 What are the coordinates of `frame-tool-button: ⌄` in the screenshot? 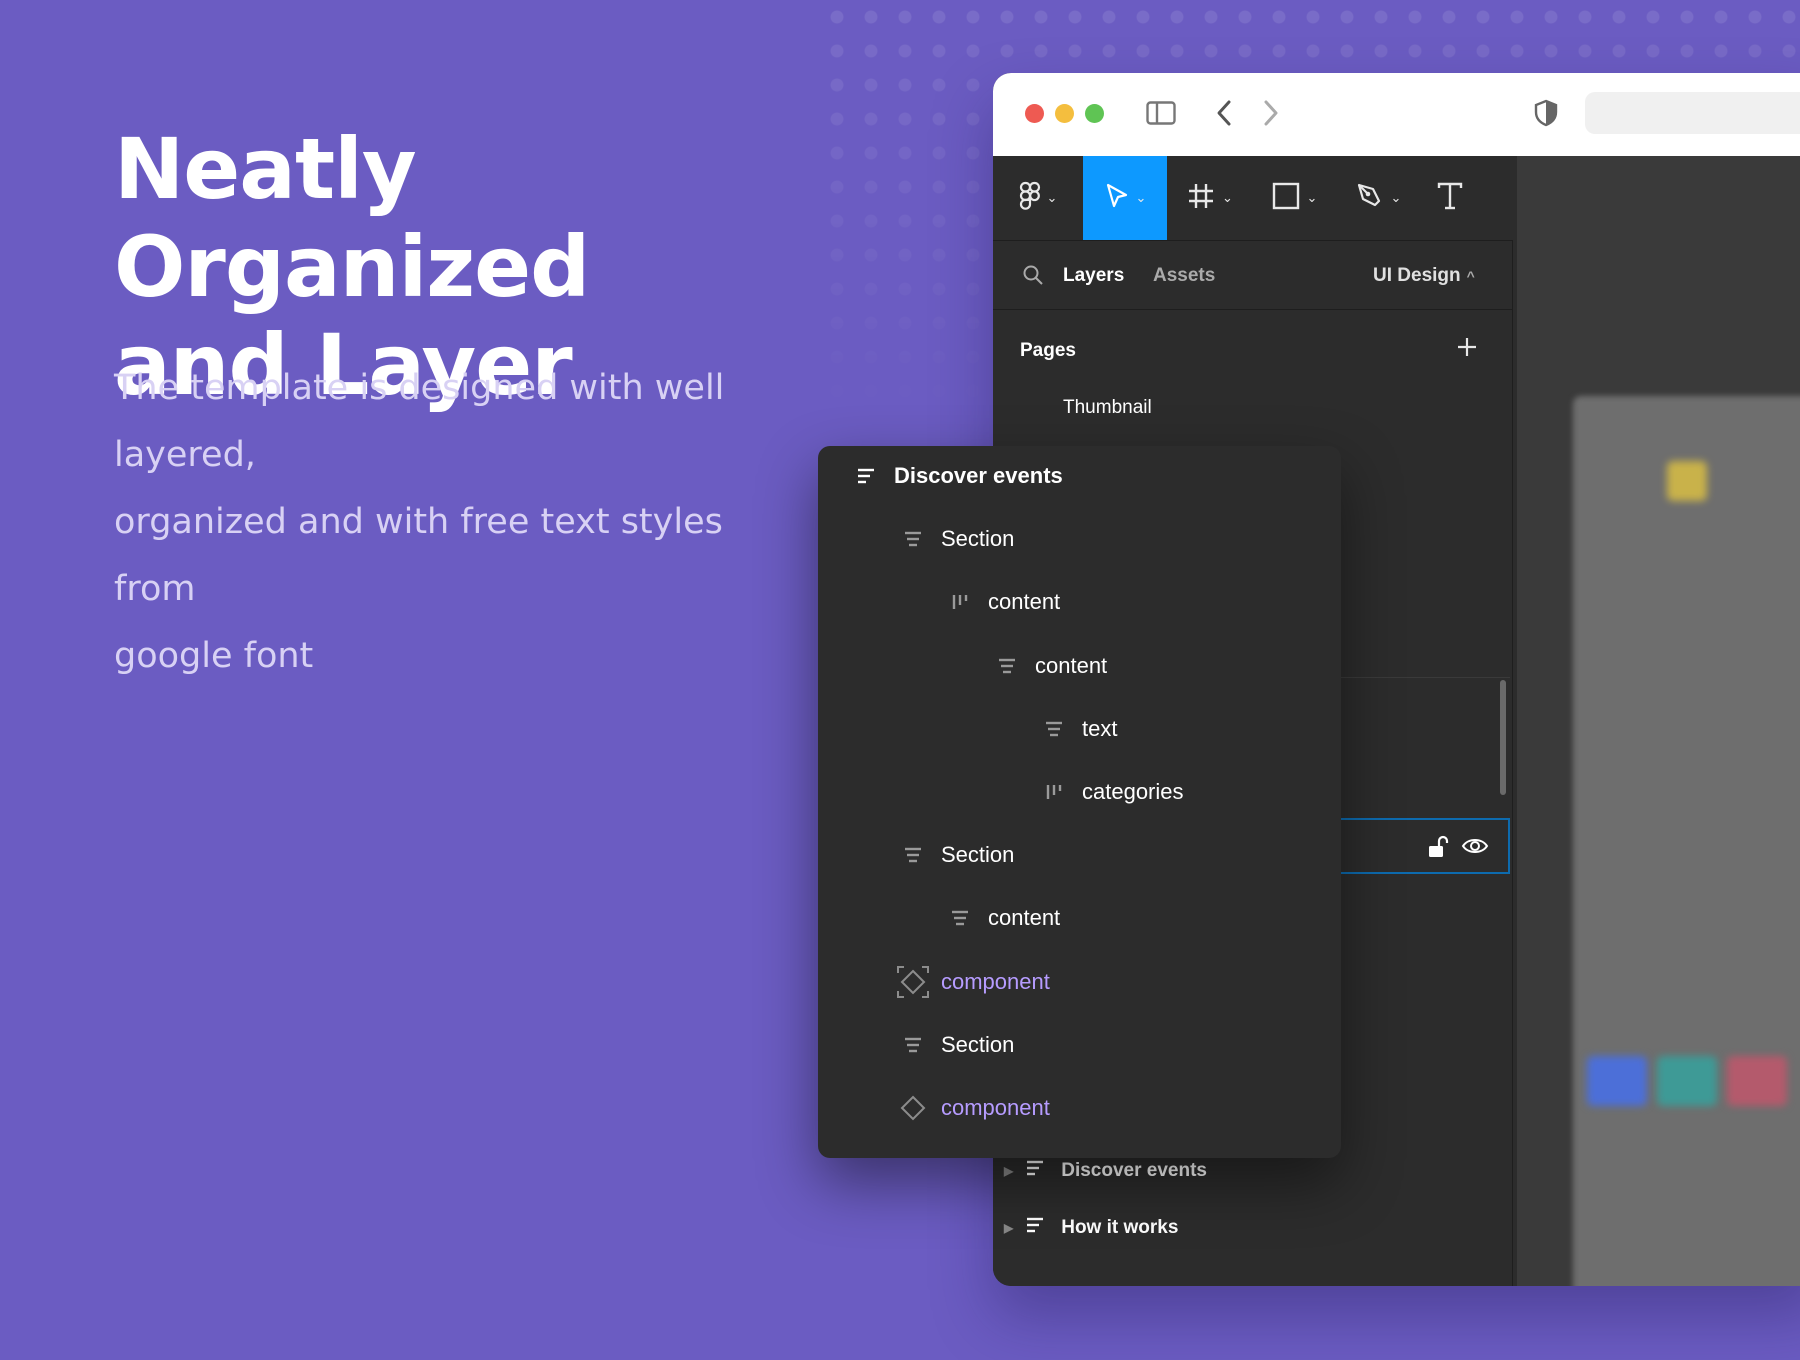 It's located at (1209, 198).